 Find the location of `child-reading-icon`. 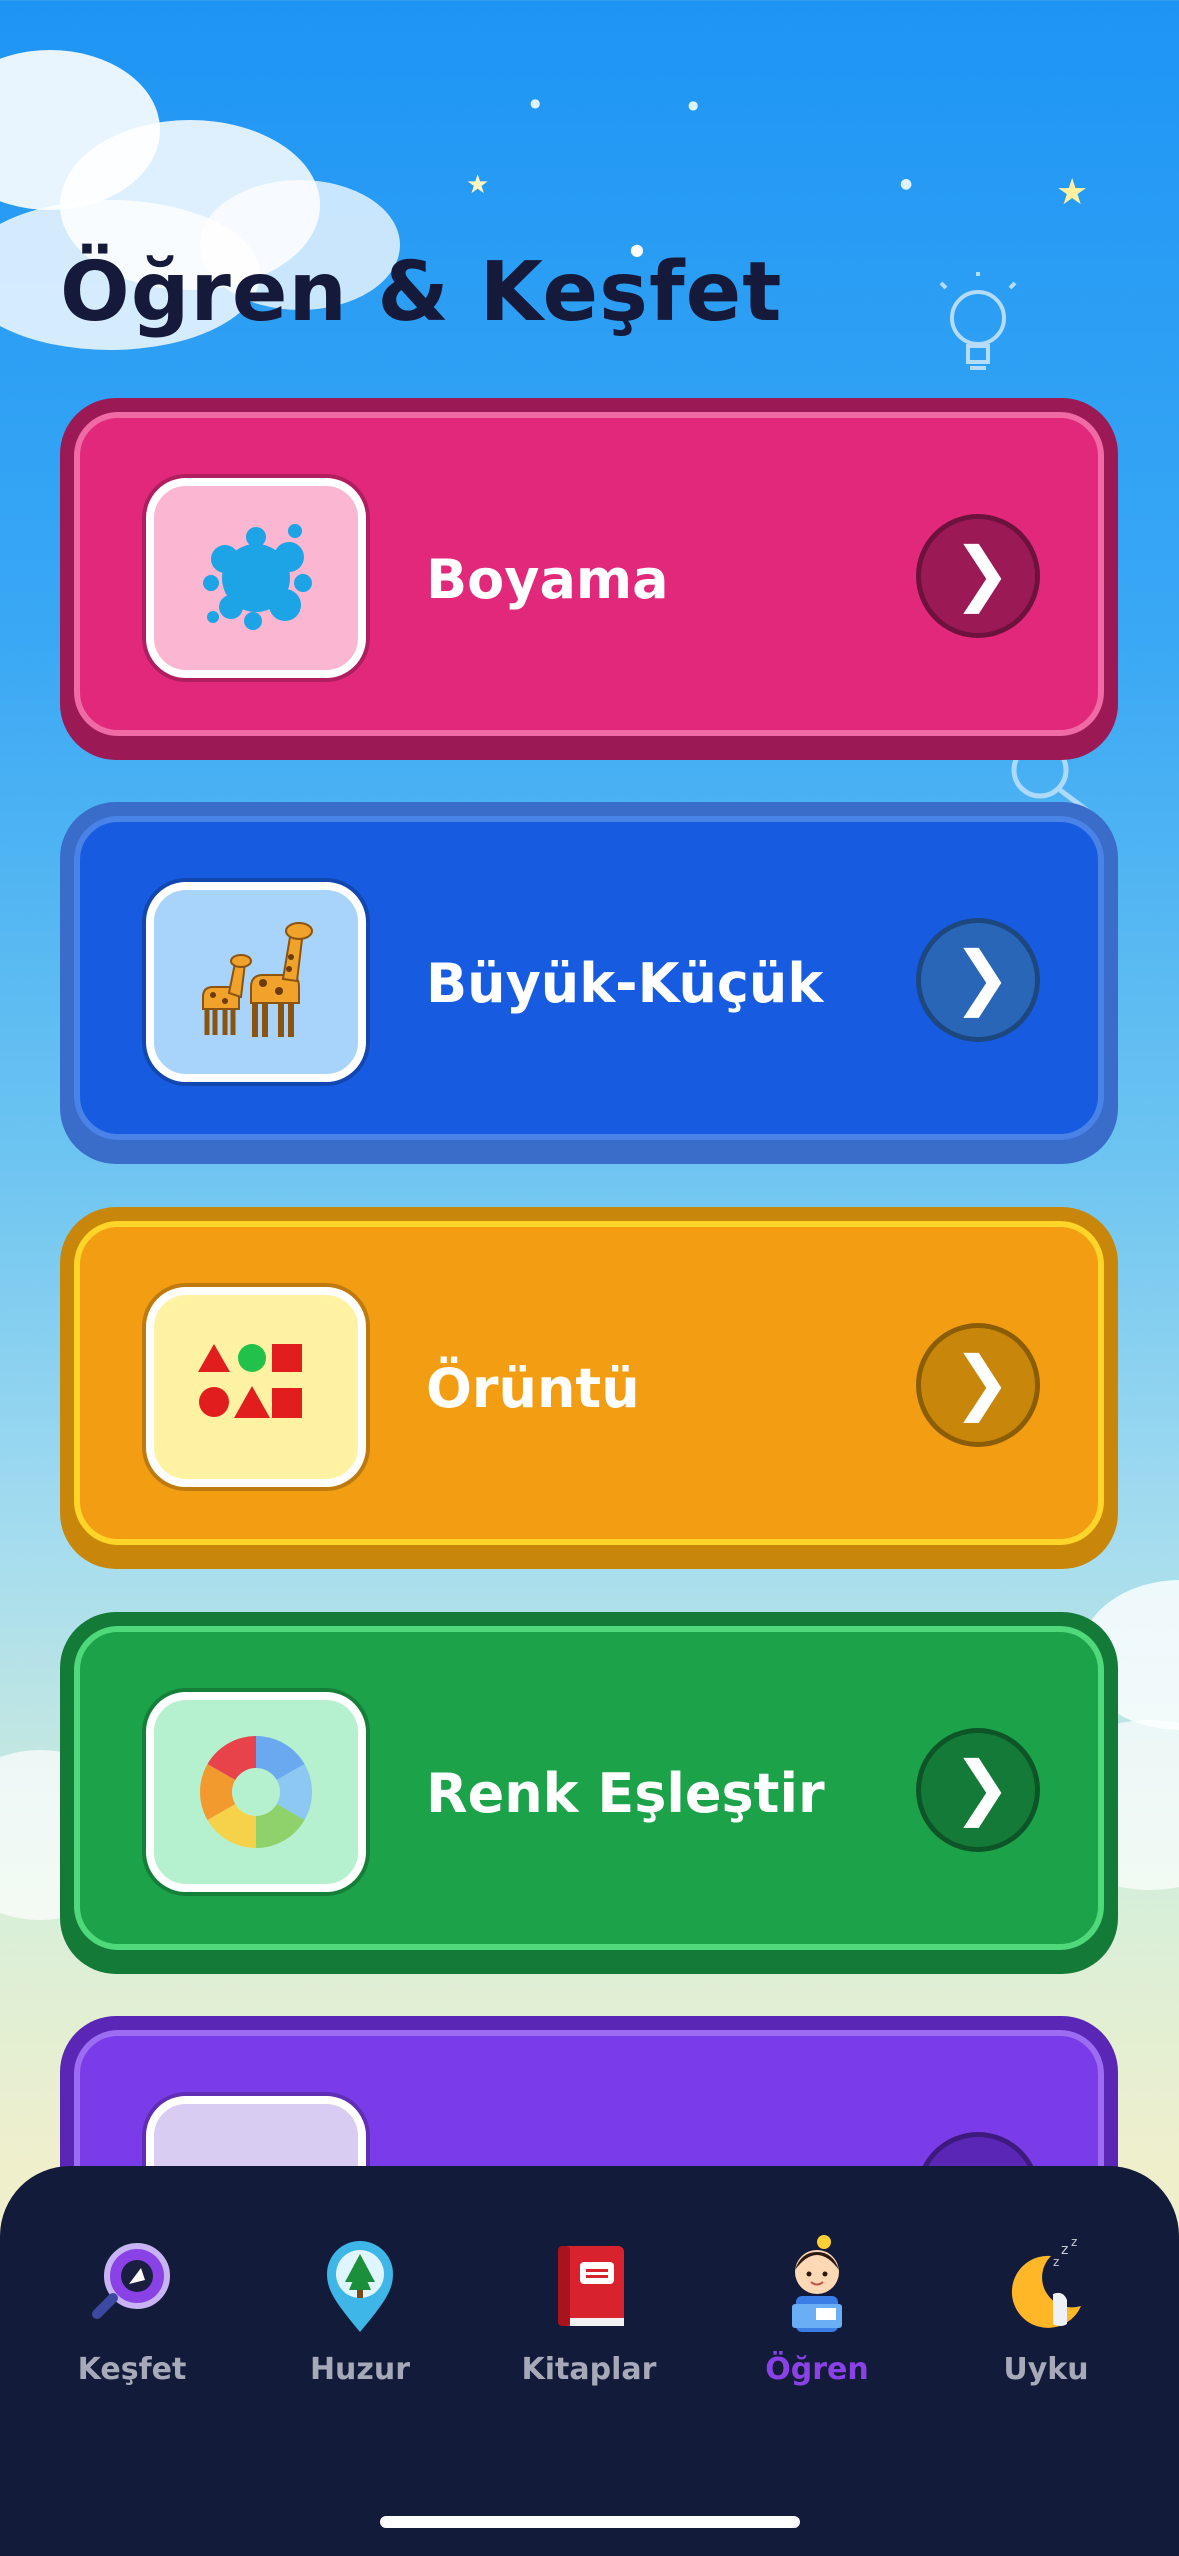

child-reading-icon is located at coordinates (817, 2283).